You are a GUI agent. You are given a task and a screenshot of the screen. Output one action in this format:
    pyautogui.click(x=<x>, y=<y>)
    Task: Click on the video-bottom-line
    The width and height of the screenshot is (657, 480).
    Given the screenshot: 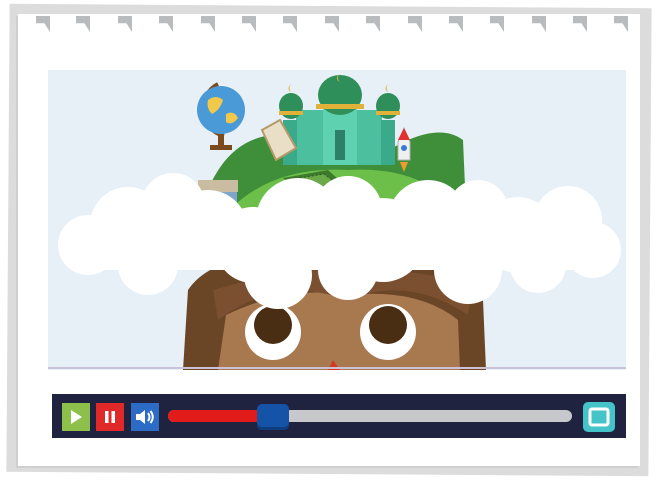 What is the action you would take?
    pyautogui.click(x=337, y=368)
    